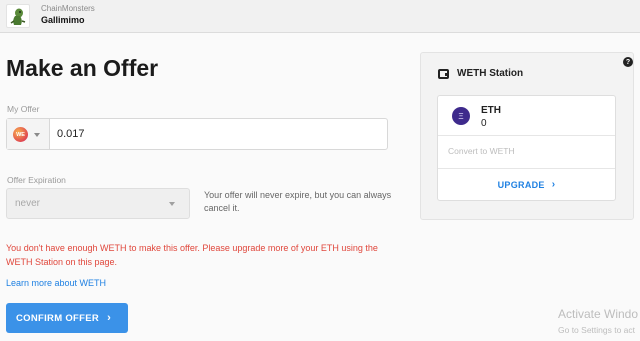  Describe the element at coordinates (63, 20) in the screenshot. I see `item-name: Gallimimo` at that location.